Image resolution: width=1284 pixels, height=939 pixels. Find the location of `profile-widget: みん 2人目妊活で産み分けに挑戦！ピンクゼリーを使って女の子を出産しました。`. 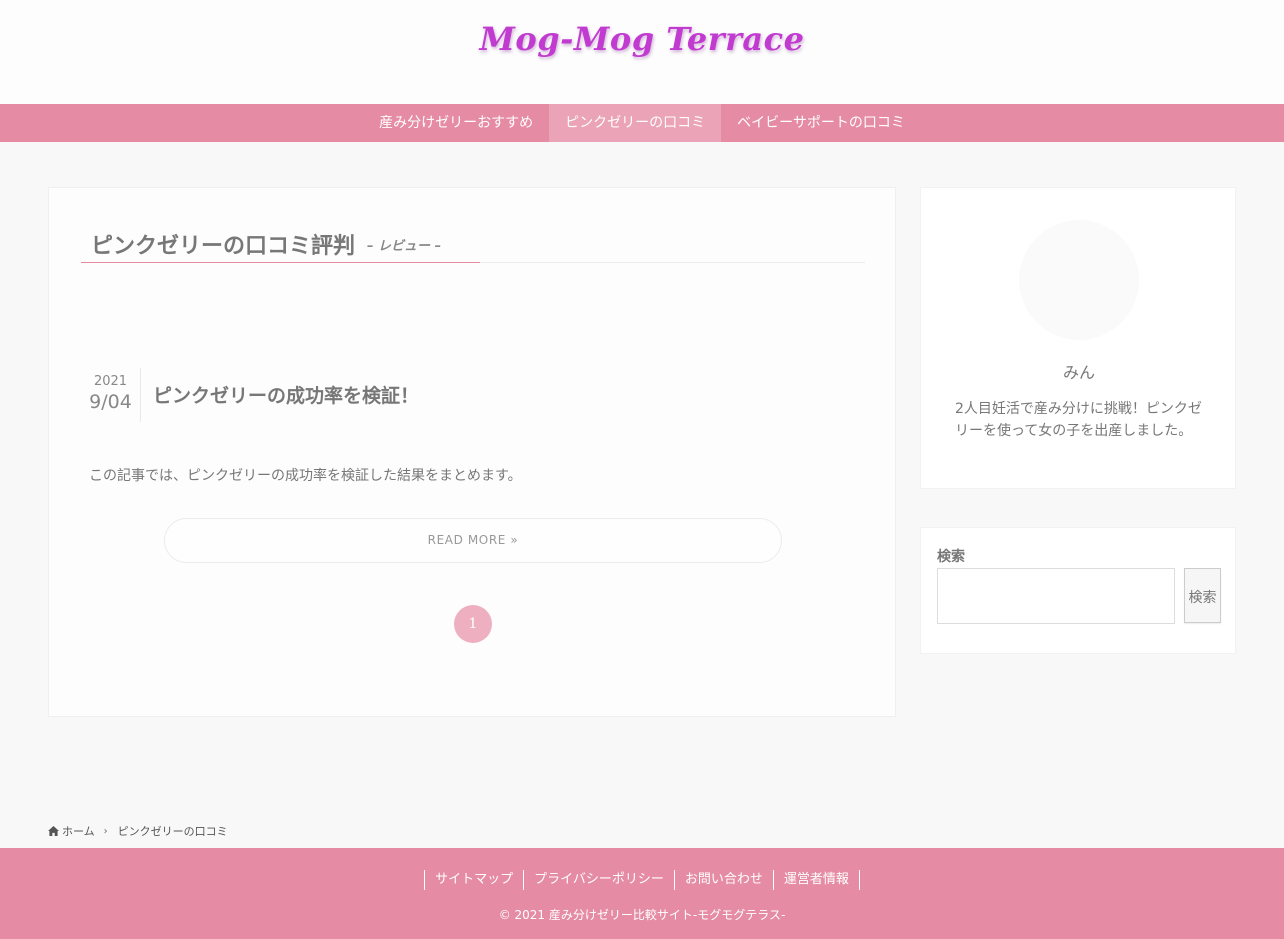

profile-widget: みん 2人目妊活で産み分けに挑戦！ピンクゼリーを使って女の子を出産しました。 is located at coordinates (1078, 338).